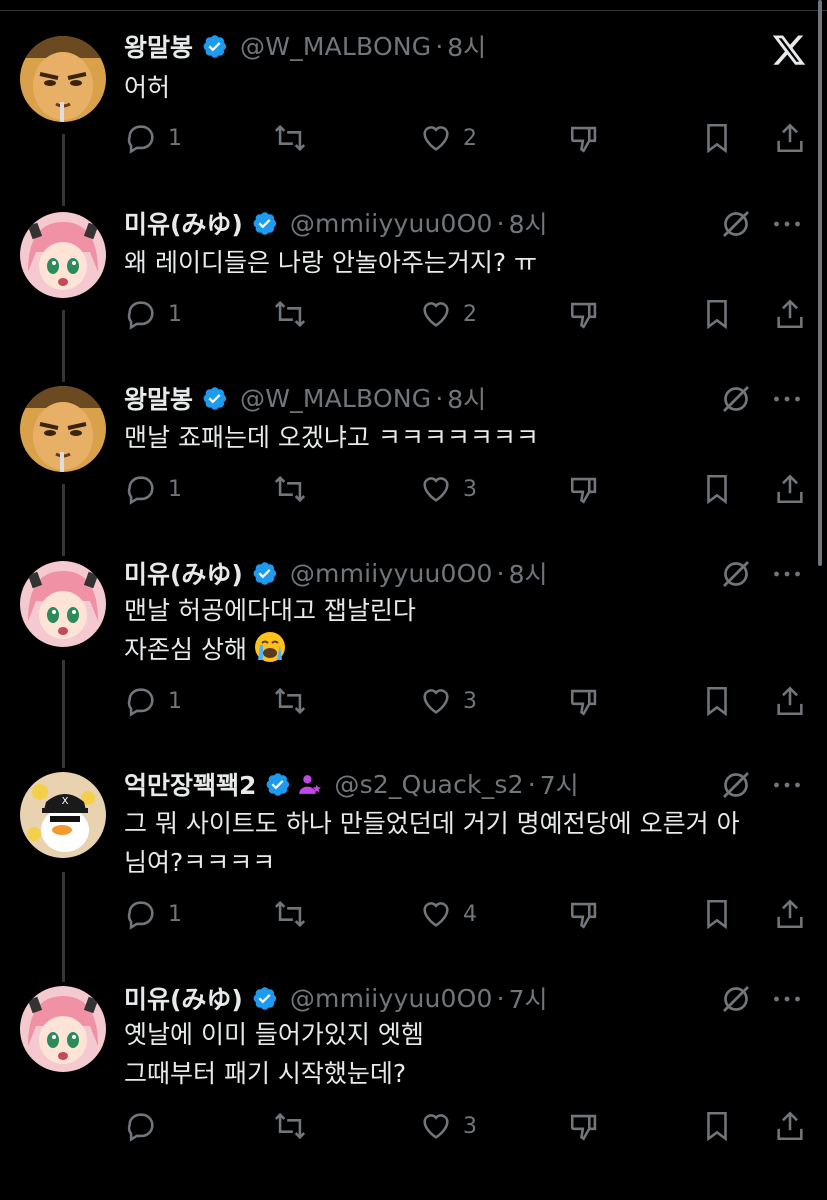 This screenshot has height=1200, width=827. I want to click on tweet-text-line-wrap: 자존심 상해, so click(469, 649).